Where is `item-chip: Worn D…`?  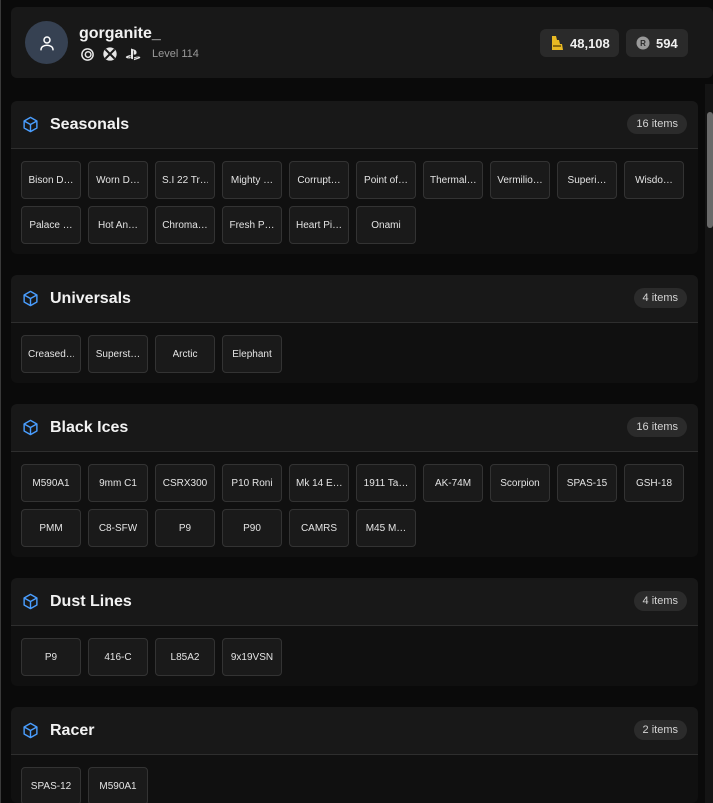
item-chip: Worn D… is located at coordinates (118, 180).